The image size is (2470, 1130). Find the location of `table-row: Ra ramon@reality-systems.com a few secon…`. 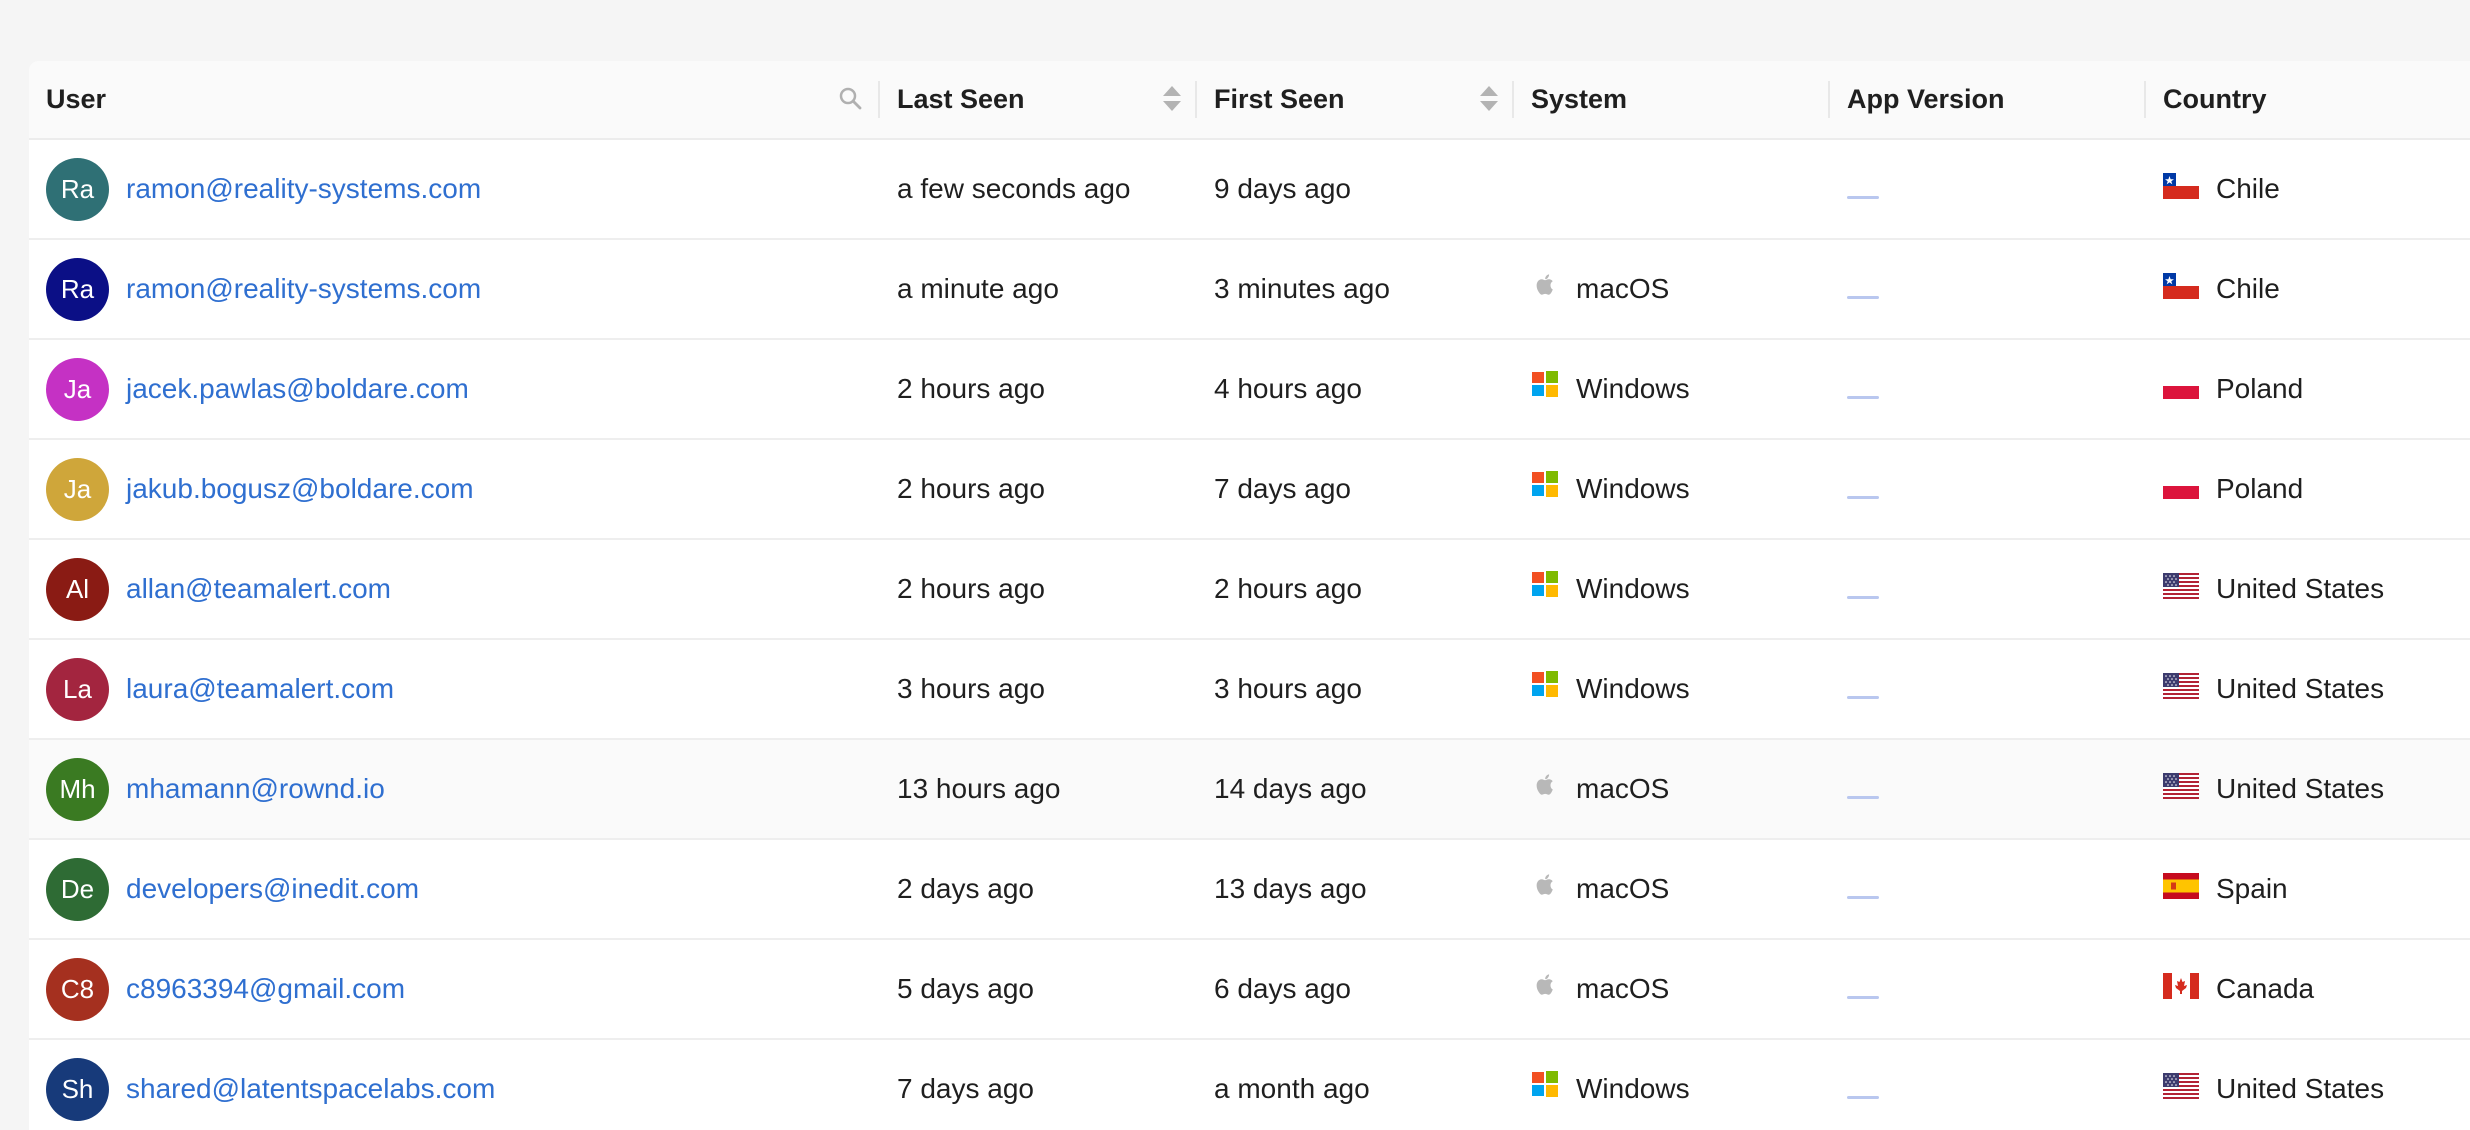

table-row: Ra ramon@reality-systems.com a few secon… is located at coordinates (1249, 190).